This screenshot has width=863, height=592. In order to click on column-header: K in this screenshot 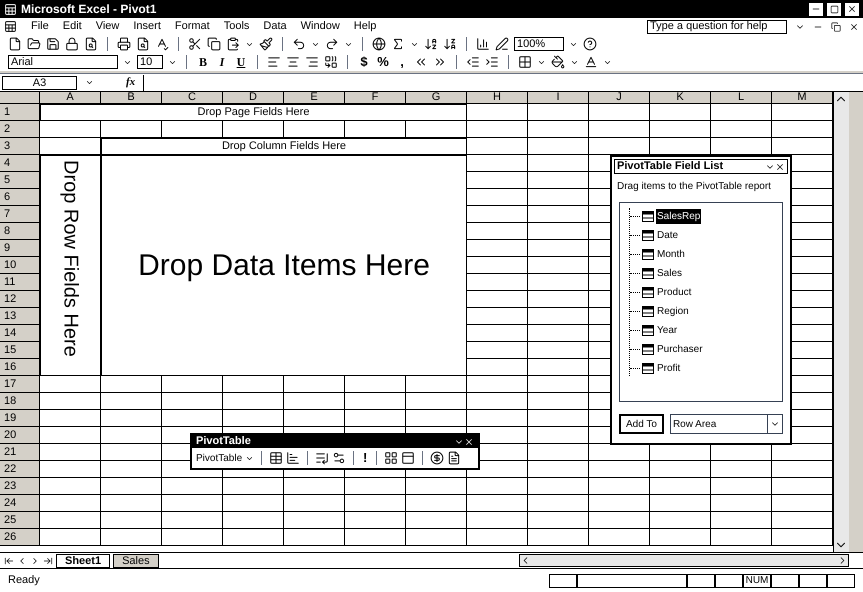, I will do `click(680, 97)`.